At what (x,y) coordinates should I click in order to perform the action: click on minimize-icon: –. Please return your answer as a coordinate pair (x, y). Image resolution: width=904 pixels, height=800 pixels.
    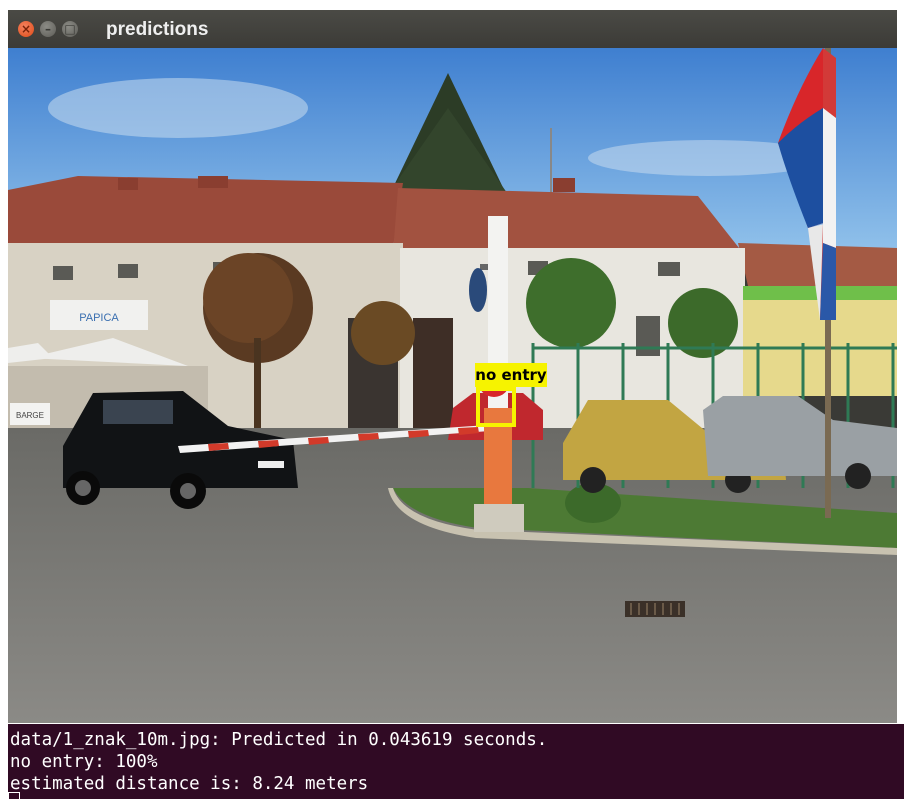
    Looking at the image, I should click on (48, 29).